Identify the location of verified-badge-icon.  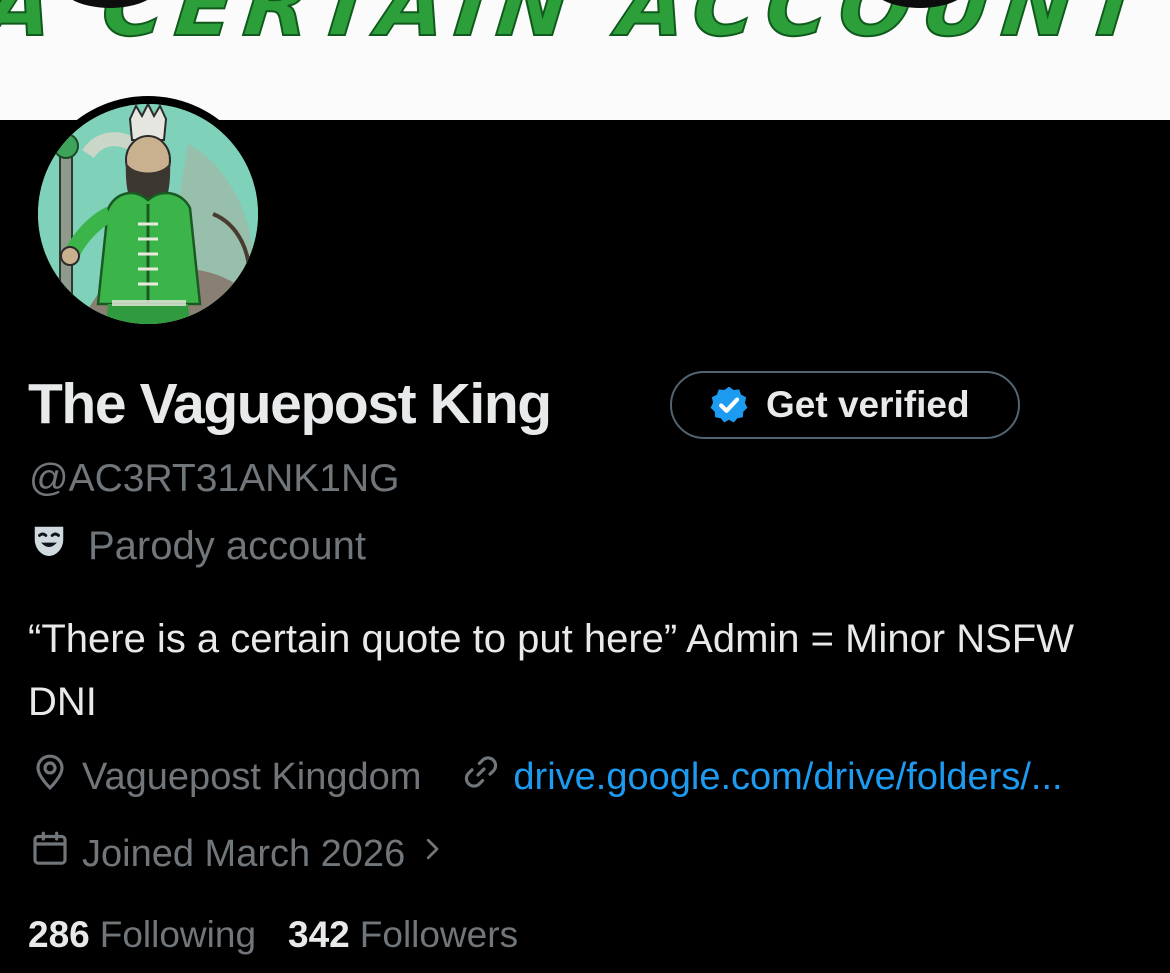
(729, 405).